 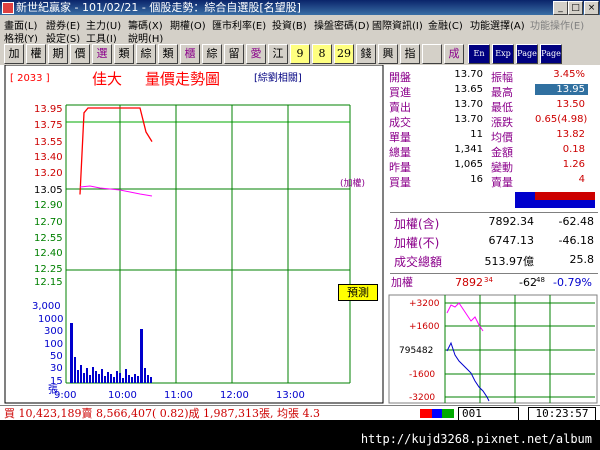 I want to click on quote-value: 11, so click(x=476, y=134).